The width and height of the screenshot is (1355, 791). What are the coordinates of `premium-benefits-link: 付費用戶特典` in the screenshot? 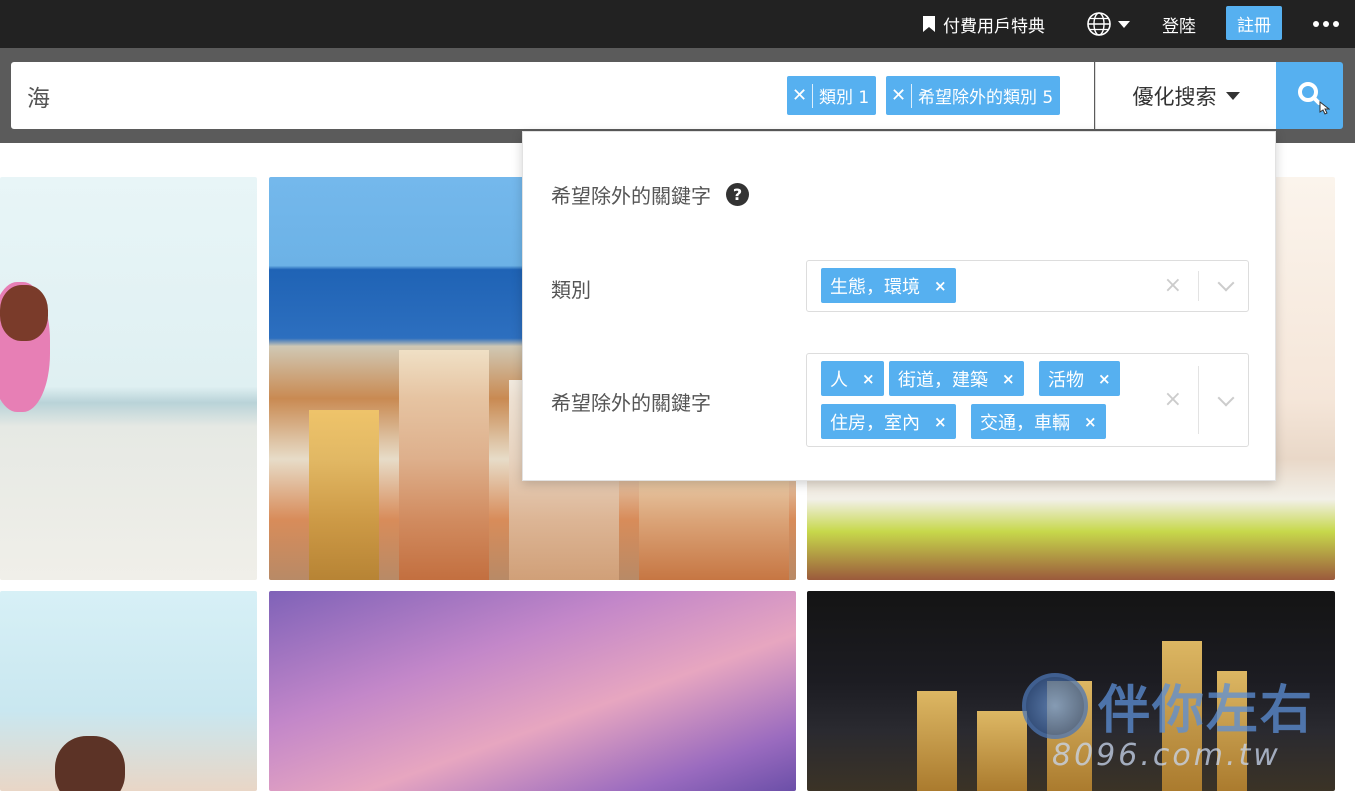 It's located at (983, 24).